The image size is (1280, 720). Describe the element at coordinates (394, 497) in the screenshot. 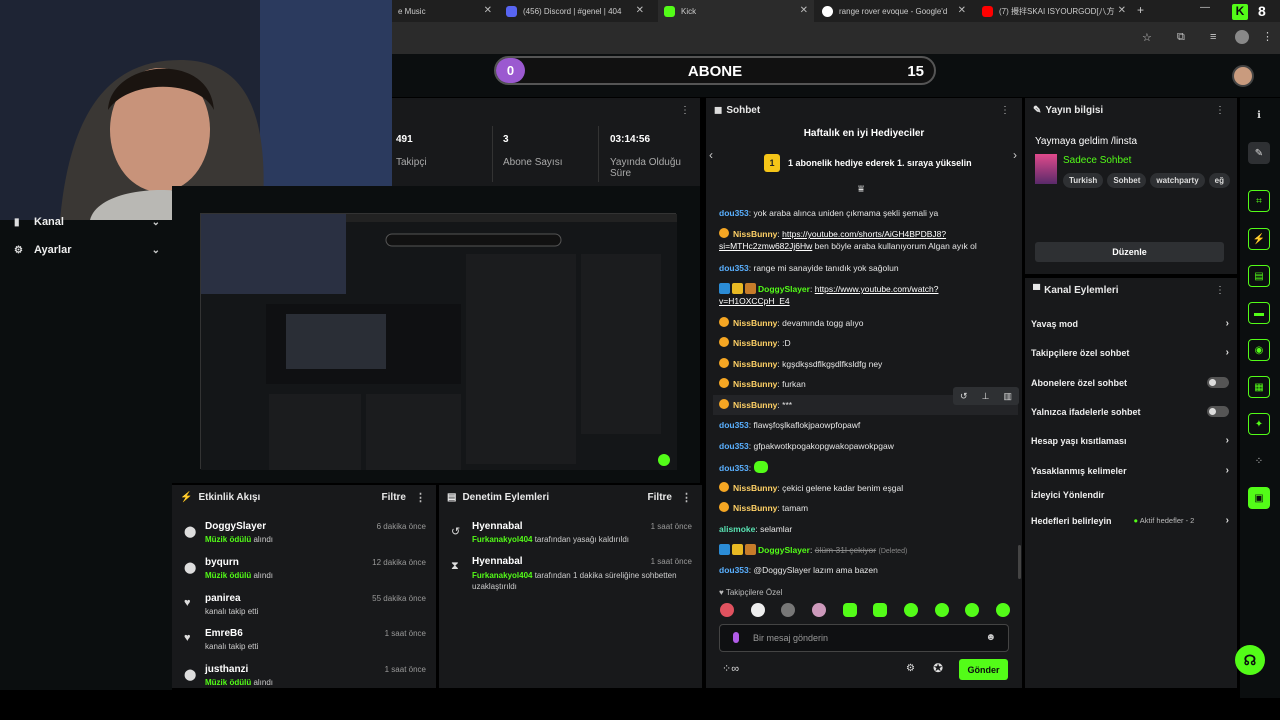

I see `filter-button: Filtre` at that location.